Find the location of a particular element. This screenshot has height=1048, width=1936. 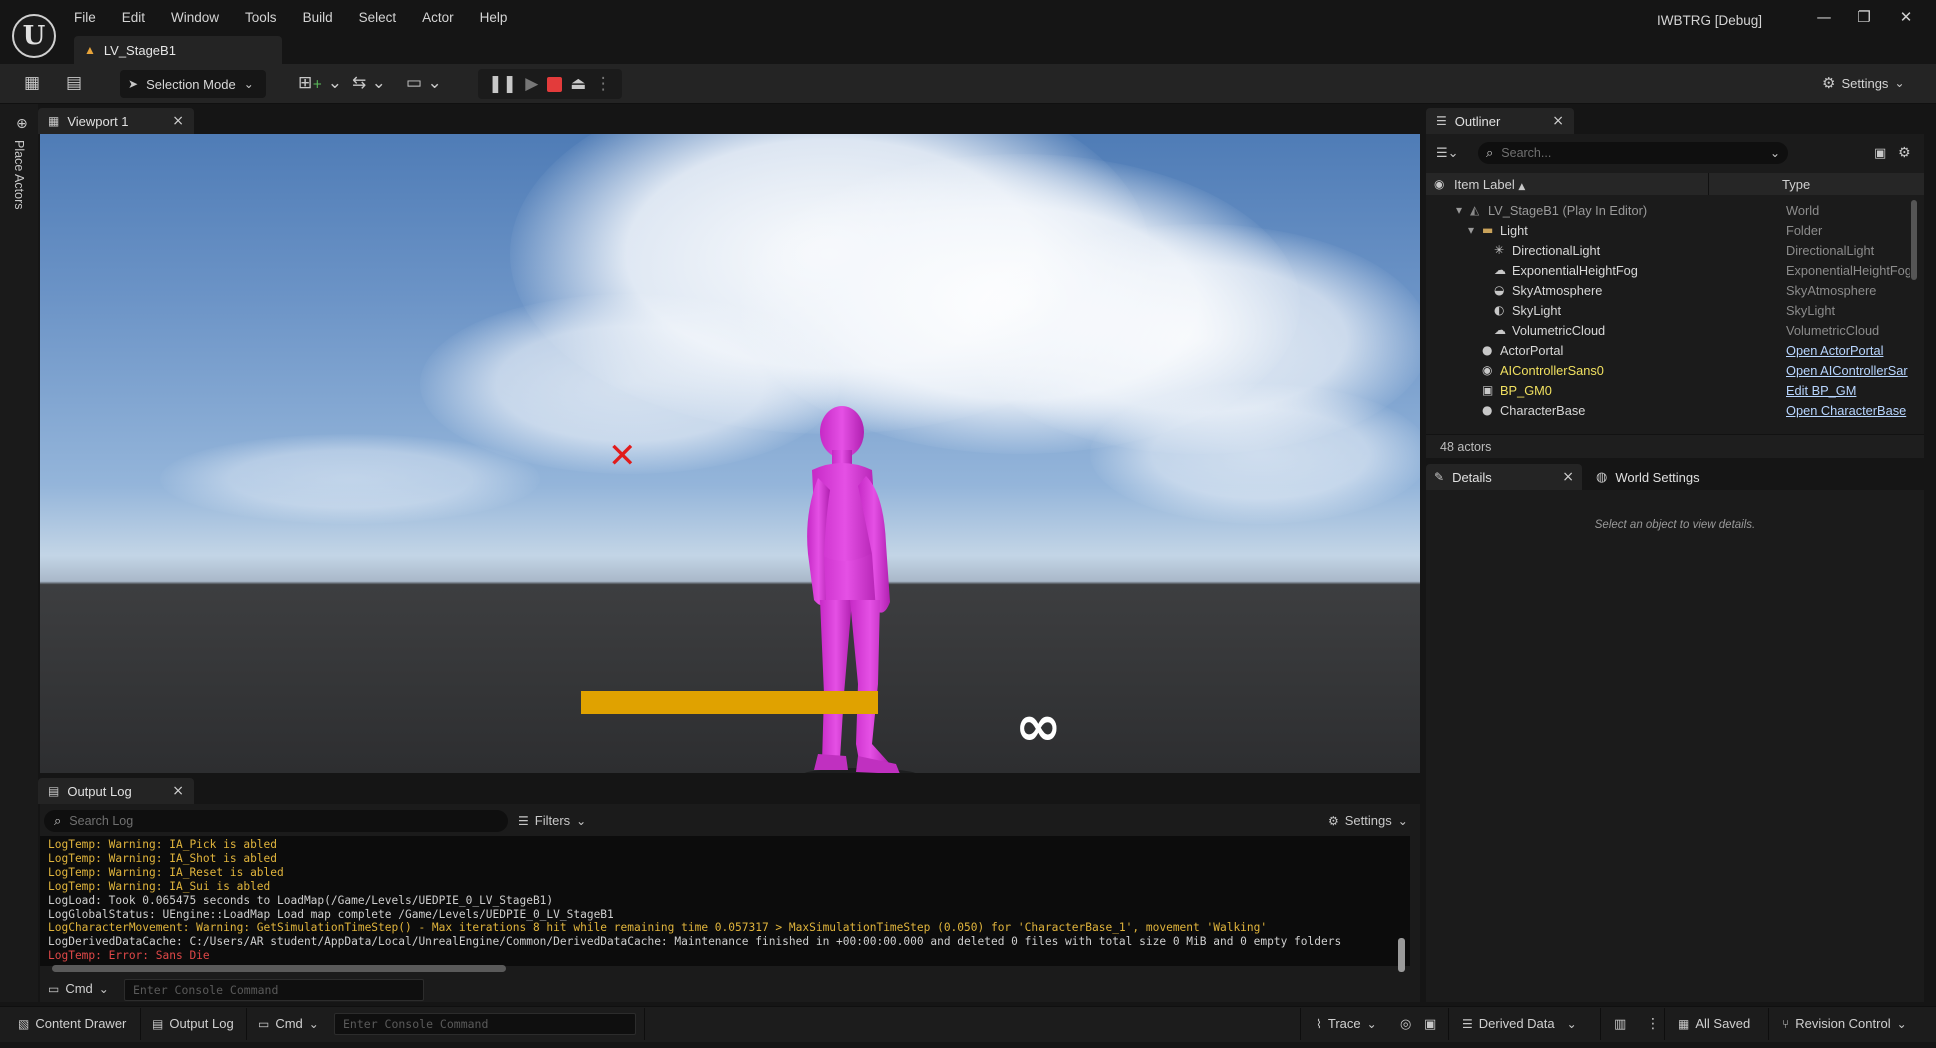

log-settings-dropdown: ⚙ Settings ⌄ is located at coordinates (1368, 820).